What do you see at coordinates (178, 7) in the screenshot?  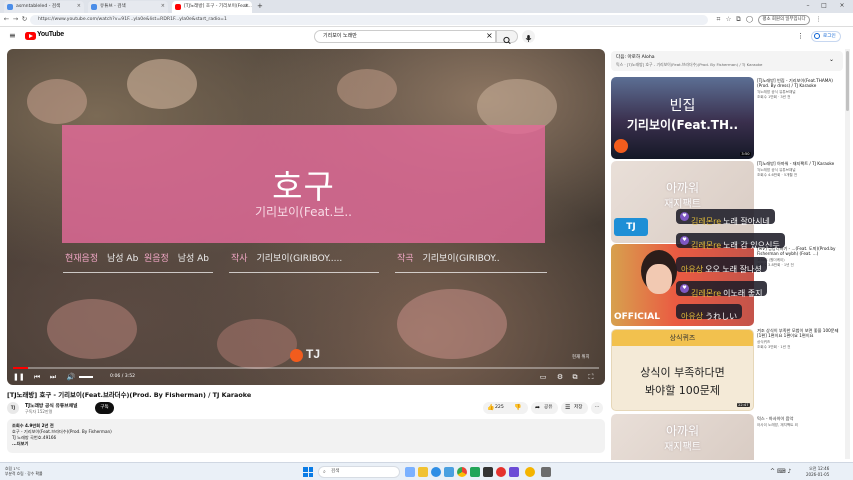 I see `youtube-favicon-icon` at bounding box center [178, 7].